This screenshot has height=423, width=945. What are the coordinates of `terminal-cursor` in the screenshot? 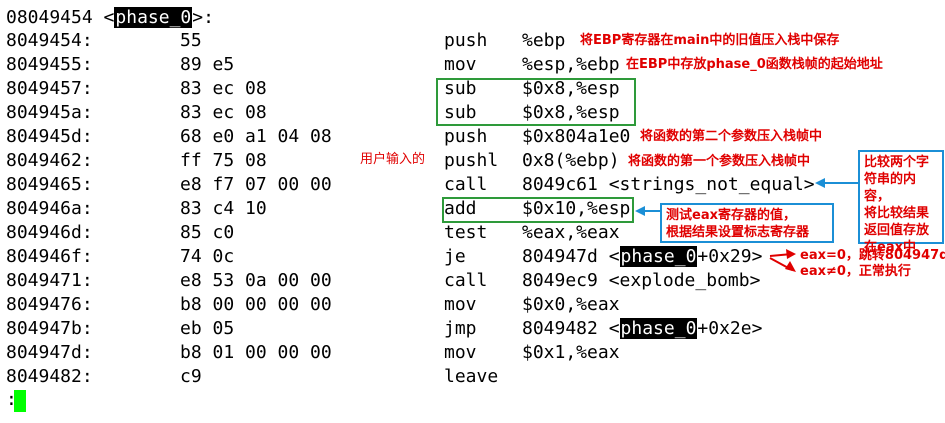 It's located at (20, 401).